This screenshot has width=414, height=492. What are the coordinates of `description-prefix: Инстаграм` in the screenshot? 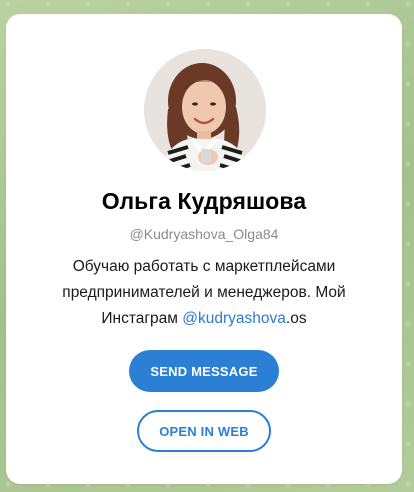 It's located at (142, 318).